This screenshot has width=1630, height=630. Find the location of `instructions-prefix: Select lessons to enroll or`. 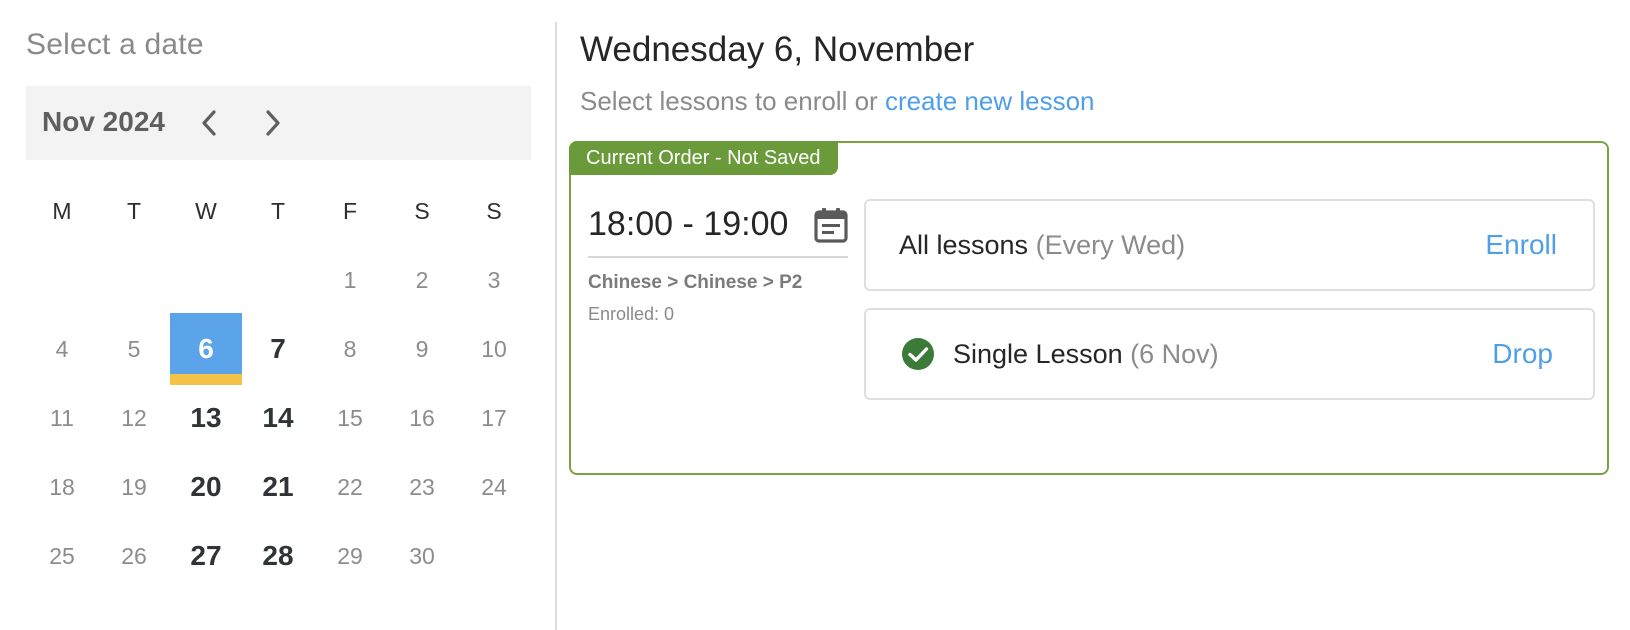

instructions-prefix: Select lessons to enroll or is located at coordinates (732, 101).